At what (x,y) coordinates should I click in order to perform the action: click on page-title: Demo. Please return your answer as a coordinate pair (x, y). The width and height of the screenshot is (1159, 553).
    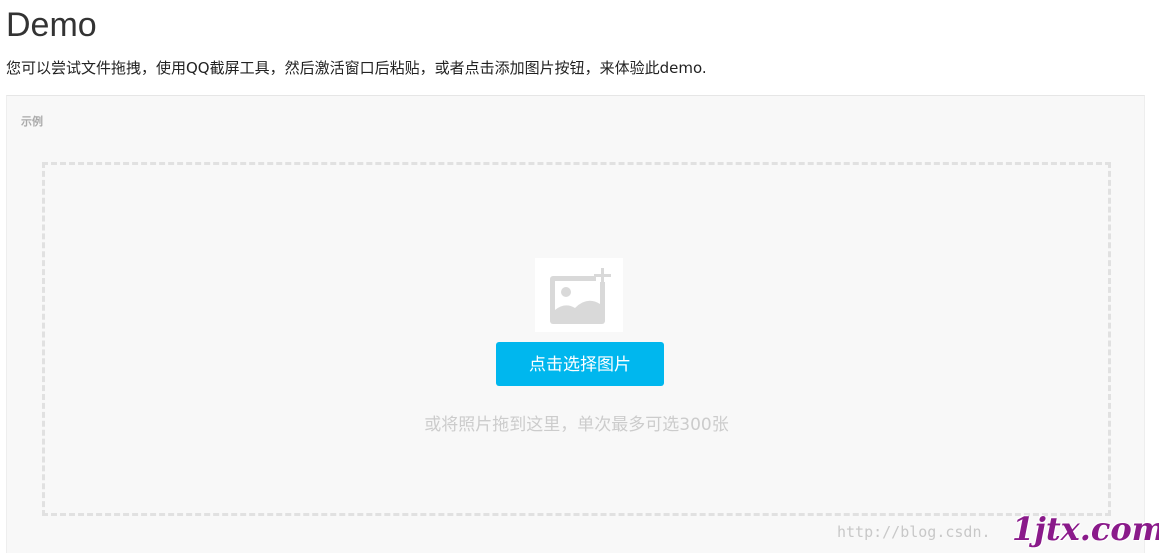
    Looking at the image, I should click on (51, 25).